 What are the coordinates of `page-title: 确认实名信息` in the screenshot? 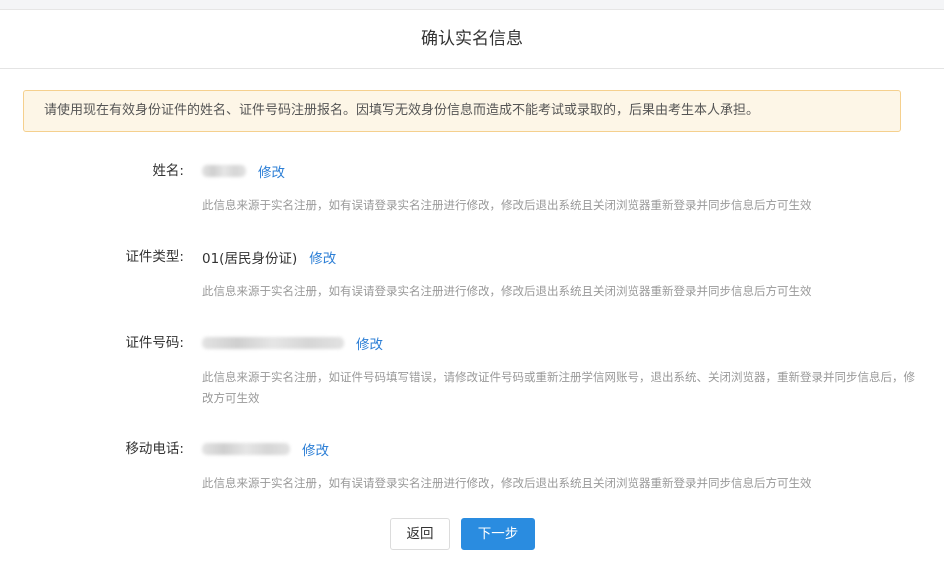 It's located at (472, 39).